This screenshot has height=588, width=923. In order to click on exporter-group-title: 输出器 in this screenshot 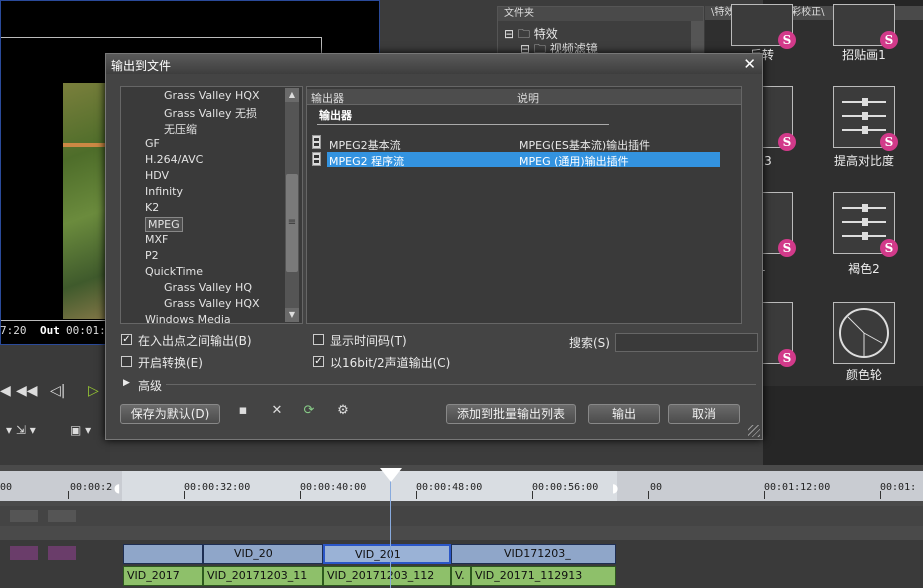, I will do `click(335, 115)`.